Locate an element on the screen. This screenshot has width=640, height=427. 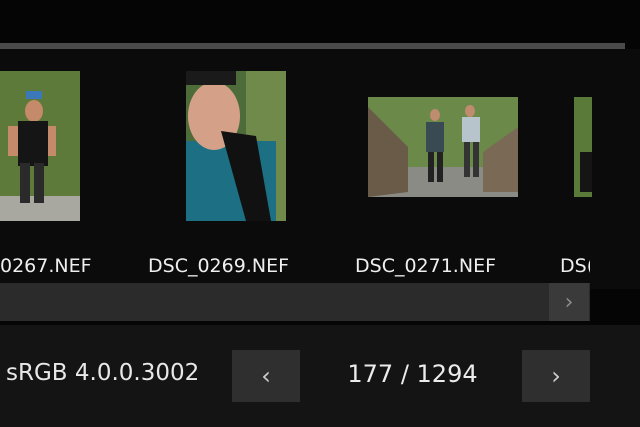
filmstrip-scrollbar is located at coordinates (295, 302).